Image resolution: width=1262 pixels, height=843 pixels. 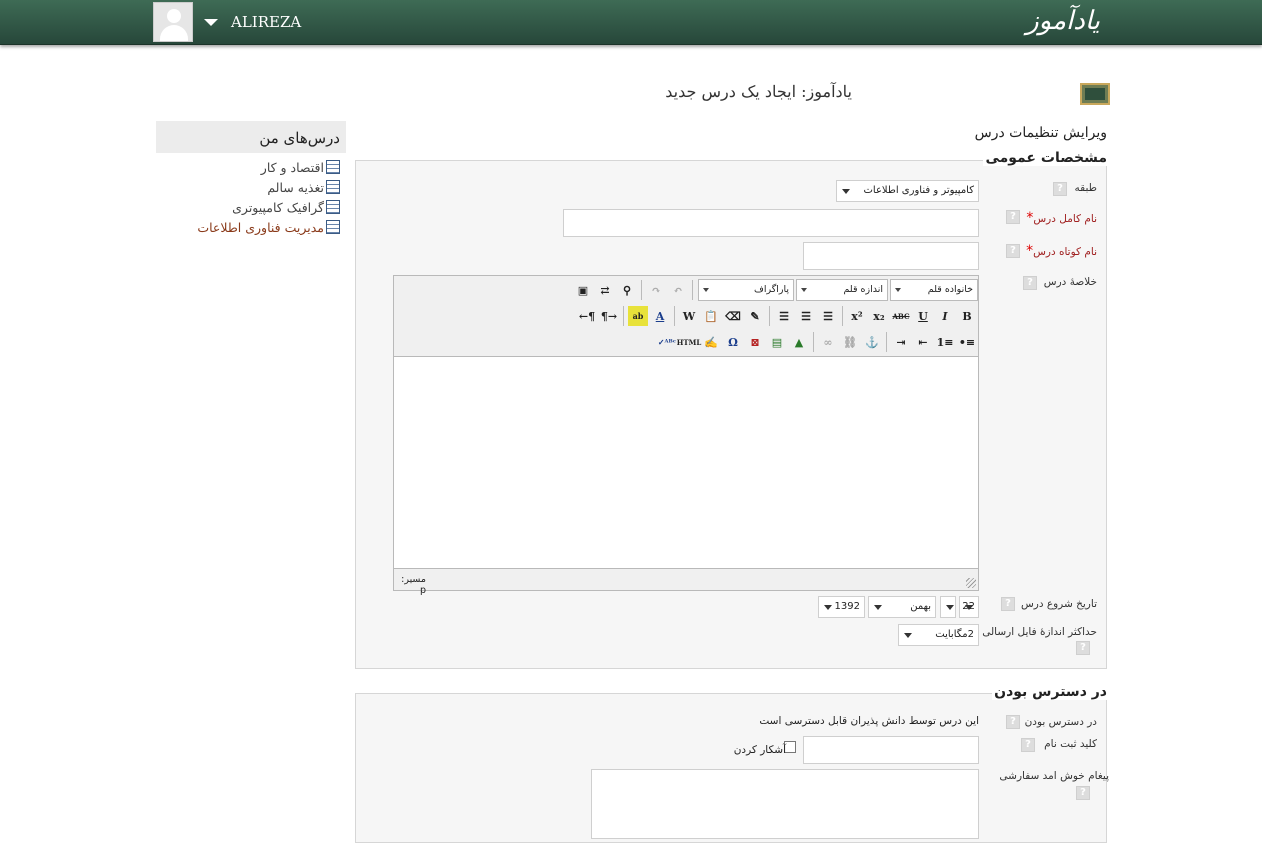 I want to click on top-navbar: ALIREZA یادآموز, so click(x=631, y=22).